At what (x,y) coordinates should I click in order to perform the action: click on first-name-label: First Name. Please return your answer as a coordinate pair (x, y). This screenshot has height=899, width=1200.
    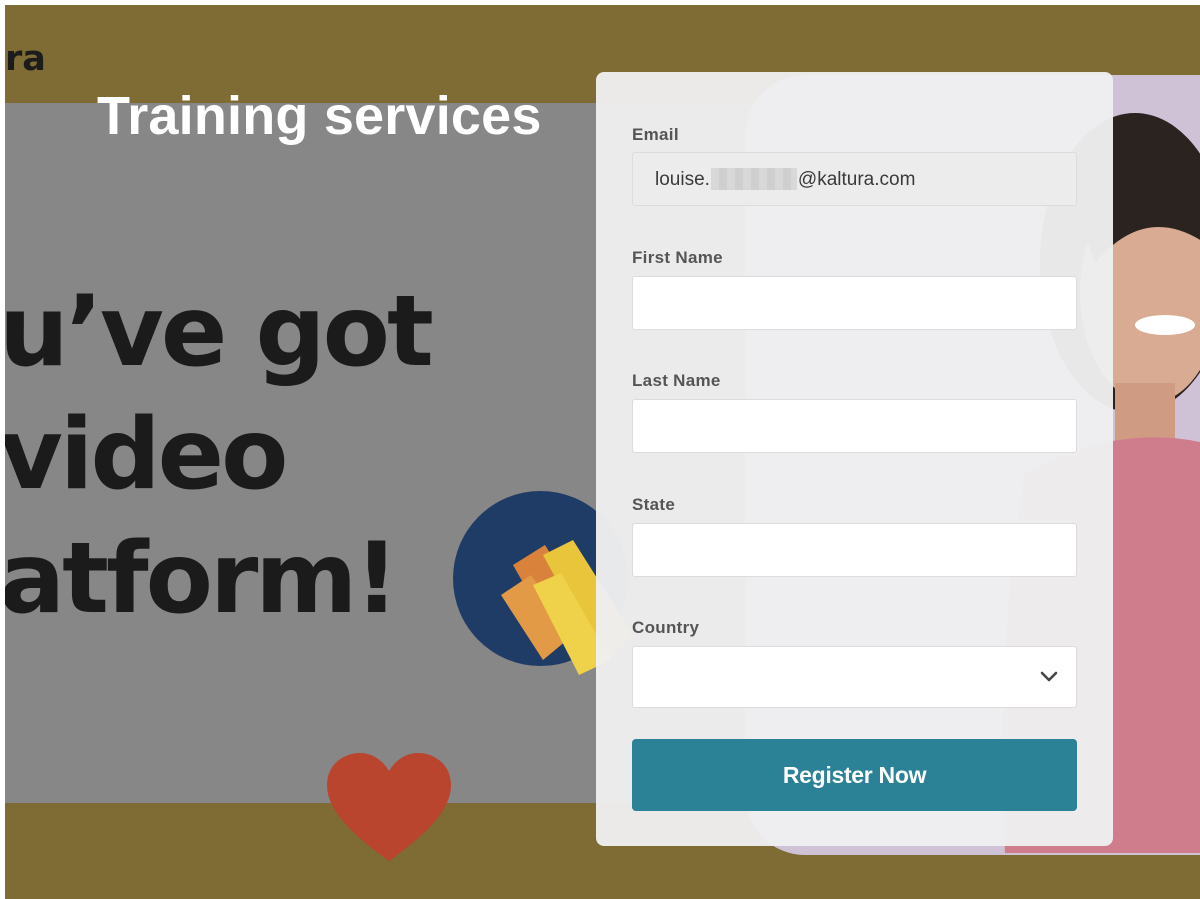
    Looking at the image, I should click on (677, 257).